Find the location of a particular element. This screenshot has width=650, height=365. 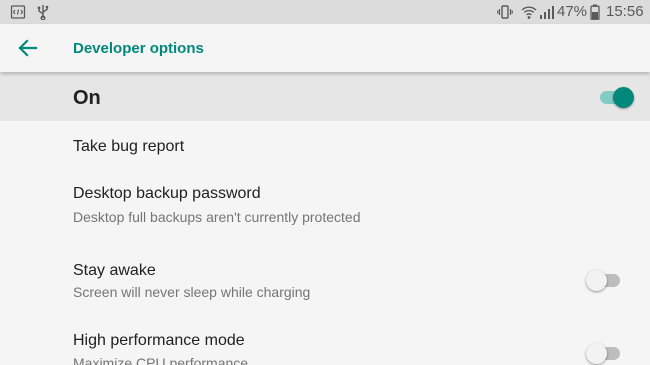

battery-icon is located at coordinates (595, 12).